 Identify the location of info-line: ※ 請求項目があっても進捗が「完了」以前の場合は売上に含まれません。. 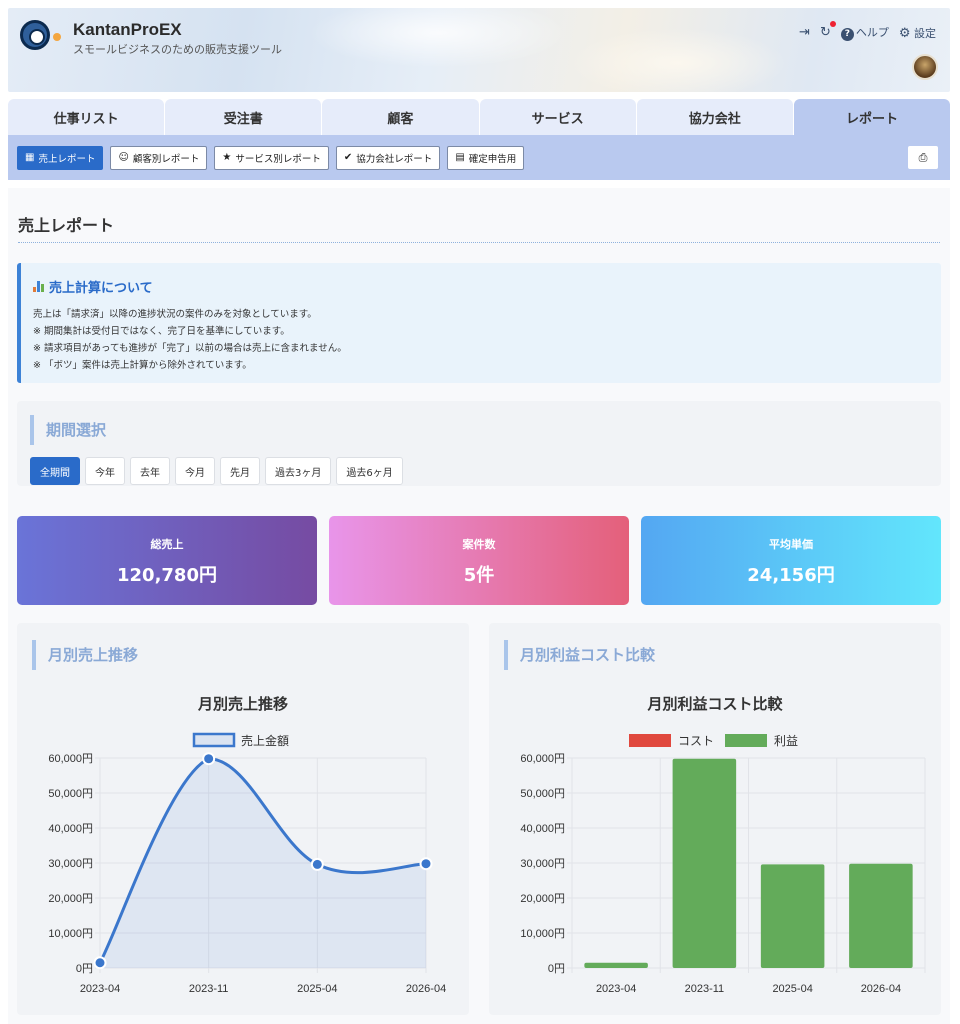
(190, 348).